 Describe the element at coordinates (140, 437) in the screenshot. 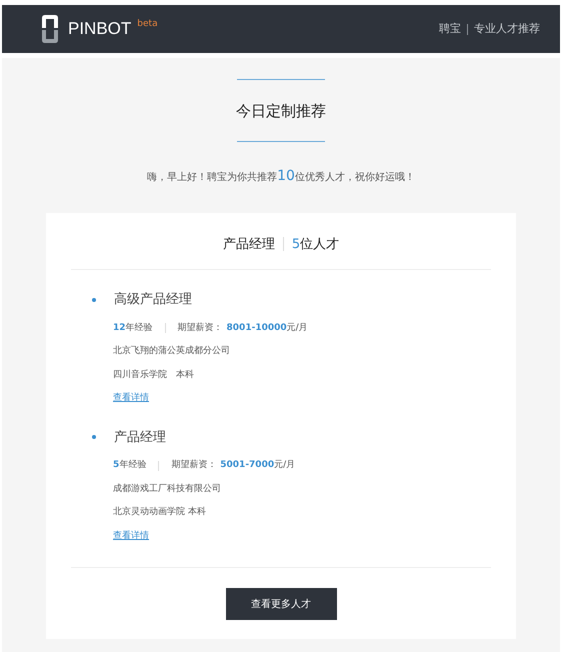

I see `candidate-title: 产品经理` at that location.